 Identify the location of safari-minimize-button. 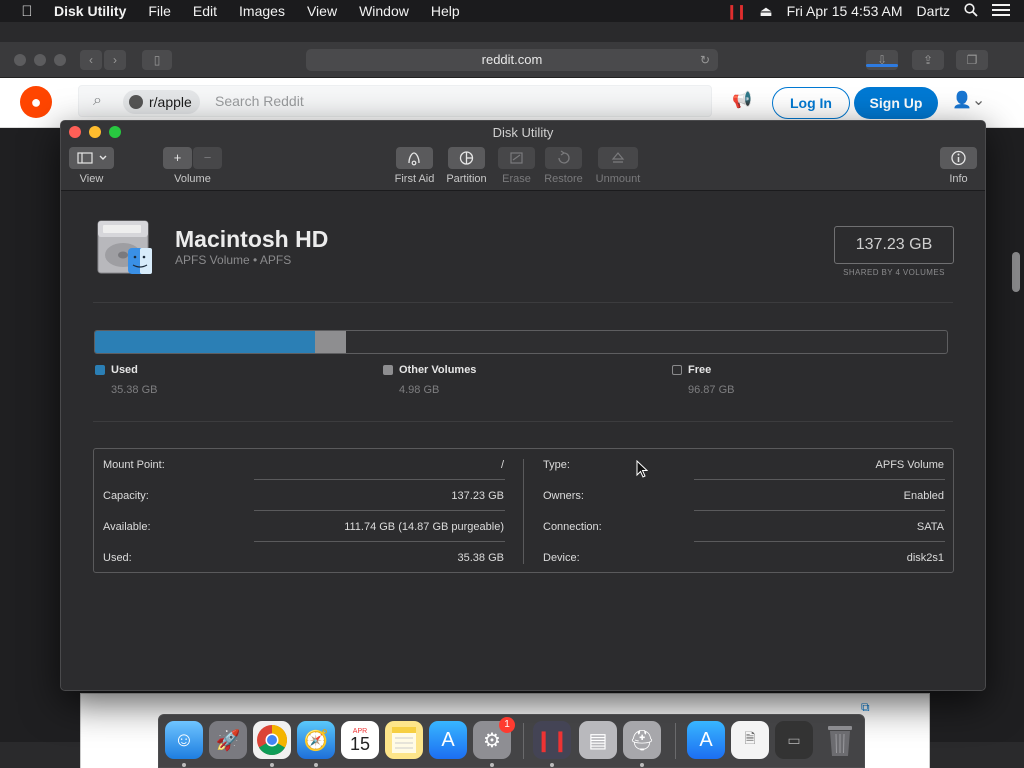
(40, 60).